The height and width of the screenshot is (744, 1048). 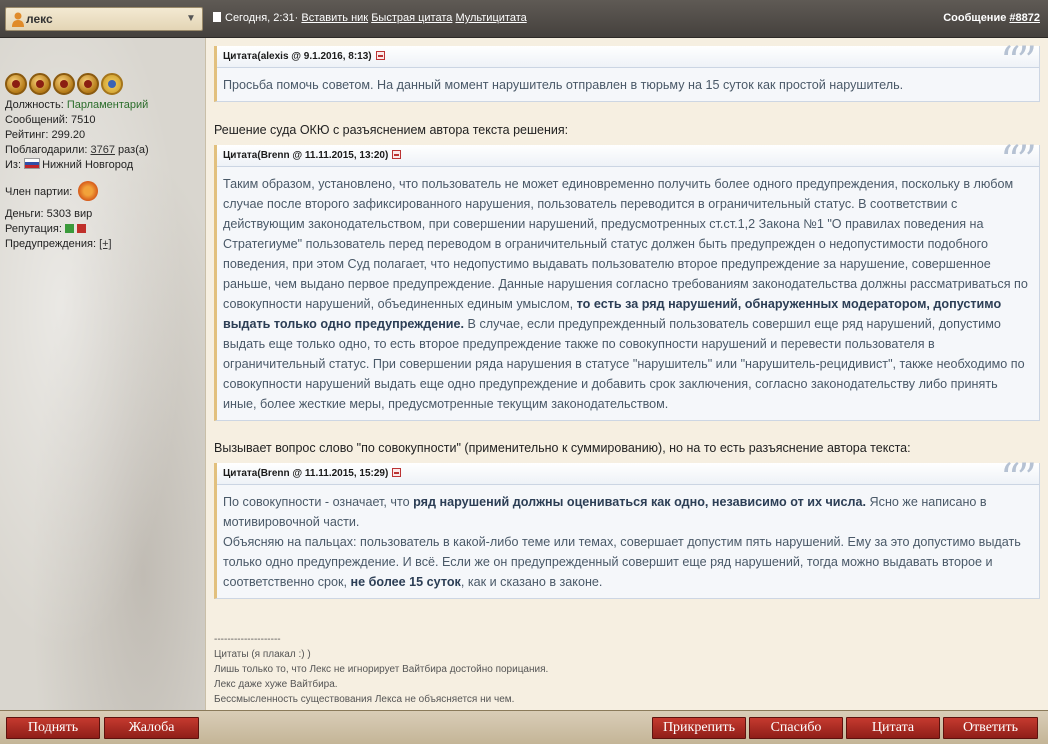 What do you see at coordinates (304, 56) in the screenshot?
I see `quote-title: Цитата(alexis @ 9.1.2016, 8:13)` at bounding box center [304, 56].